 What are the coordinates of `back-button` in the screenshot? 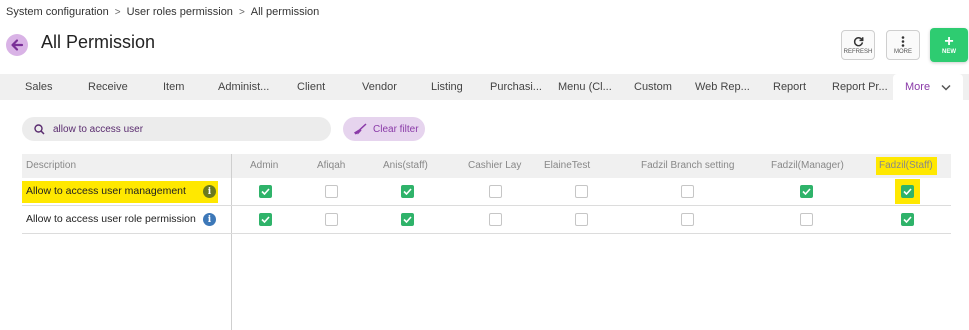 It's located at (17, 45).